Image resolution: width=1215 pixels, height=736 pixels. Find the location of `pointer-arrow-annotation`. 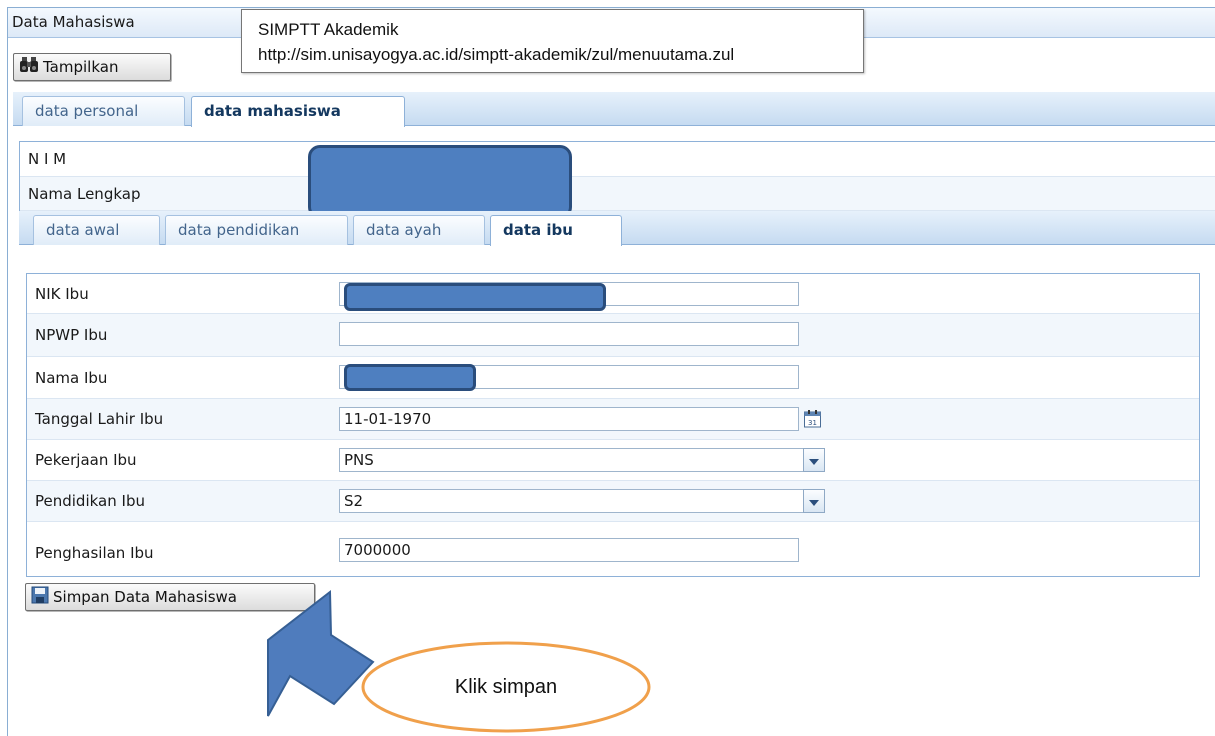

pointer-arrow-annotation is located at coordinates (321, 653).